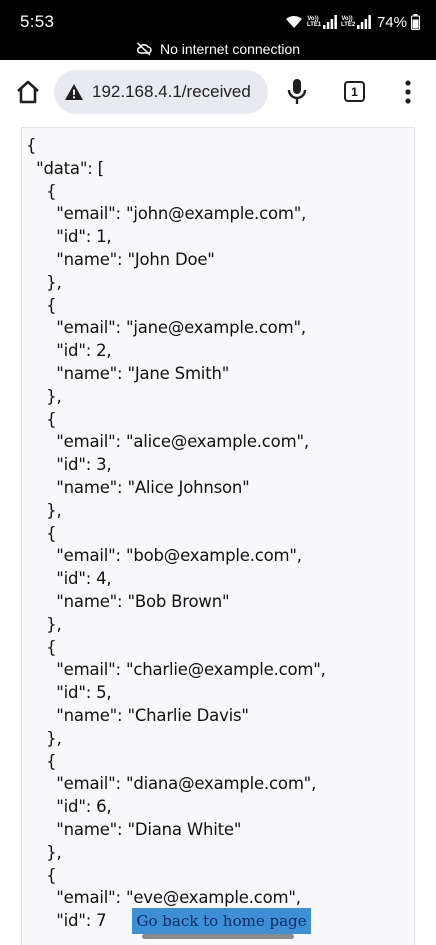  Describe the element at coordinates (391, 22) in the screenshot. I see `battery-percent: 74%` at that location.